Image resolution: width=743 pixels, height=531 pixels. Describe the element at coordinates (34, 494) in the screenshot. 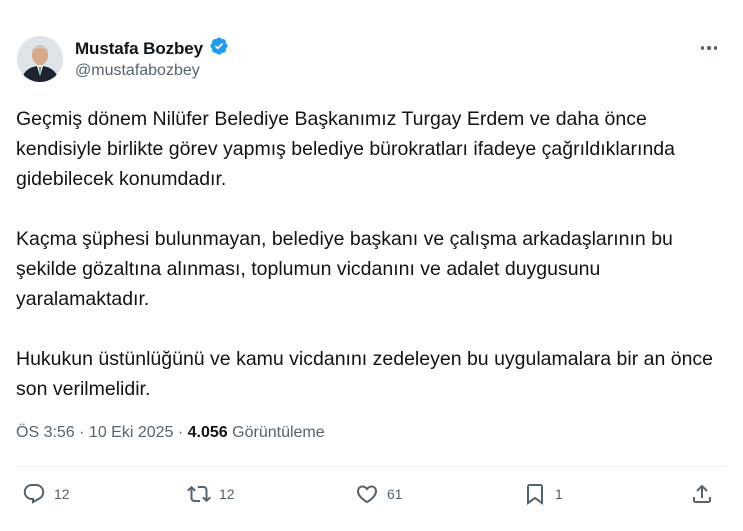

I see `reply-icon` at that location.